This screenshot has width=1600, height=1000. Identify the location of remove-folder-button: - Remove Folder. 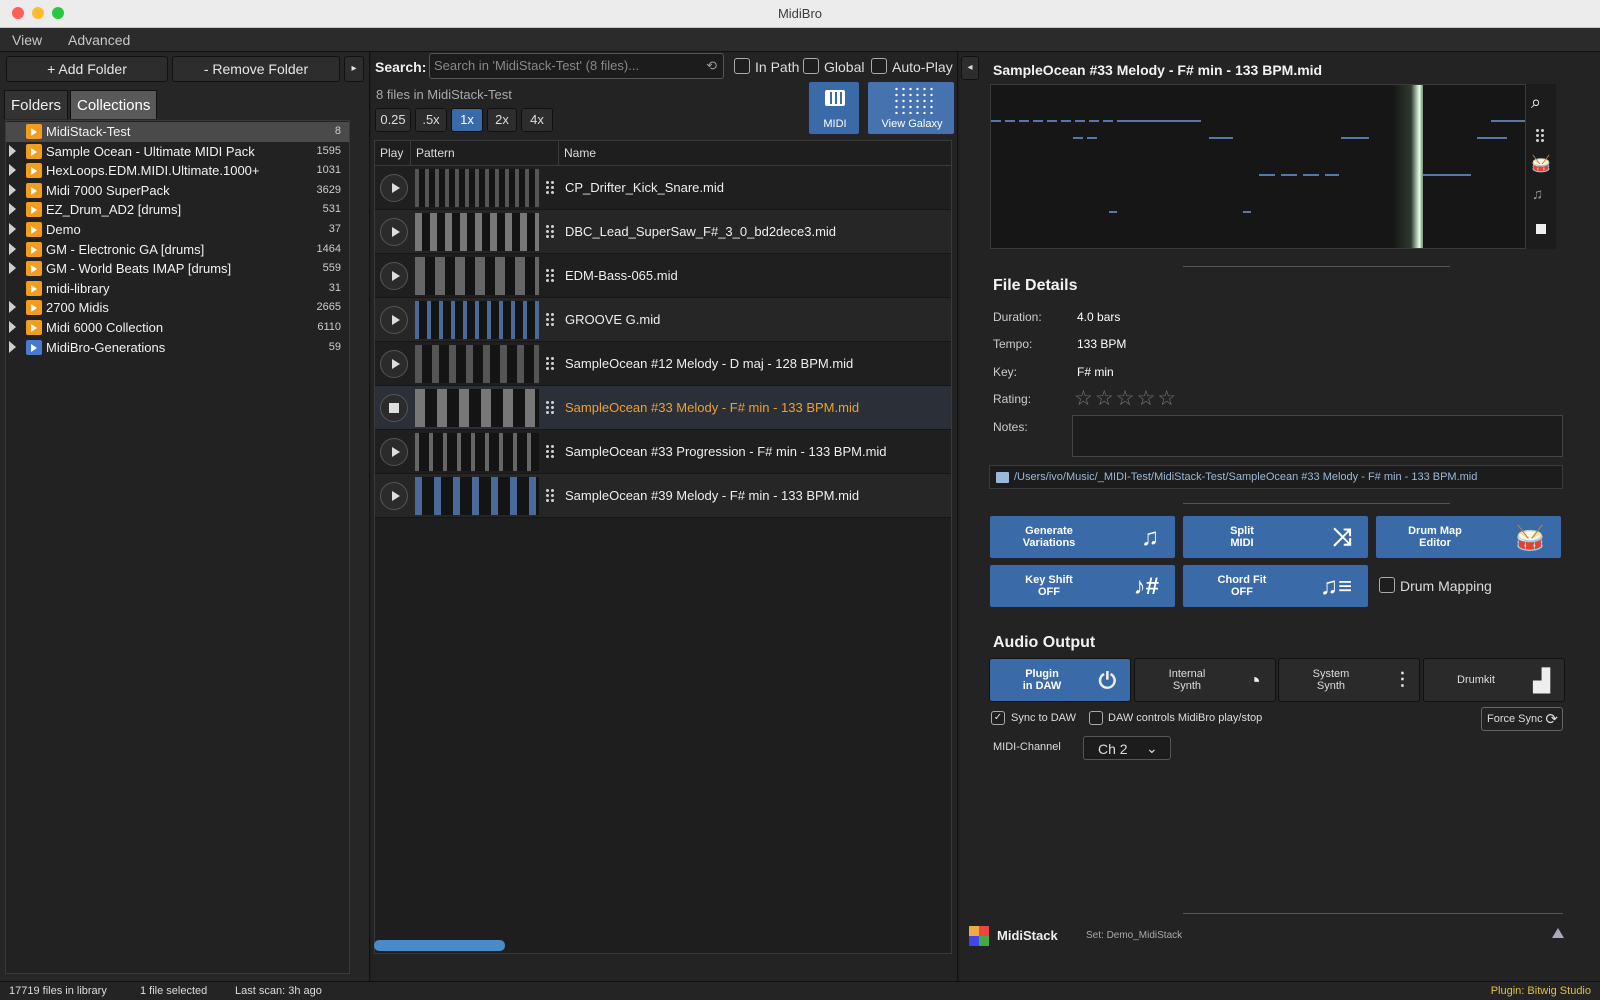
(256, 69).